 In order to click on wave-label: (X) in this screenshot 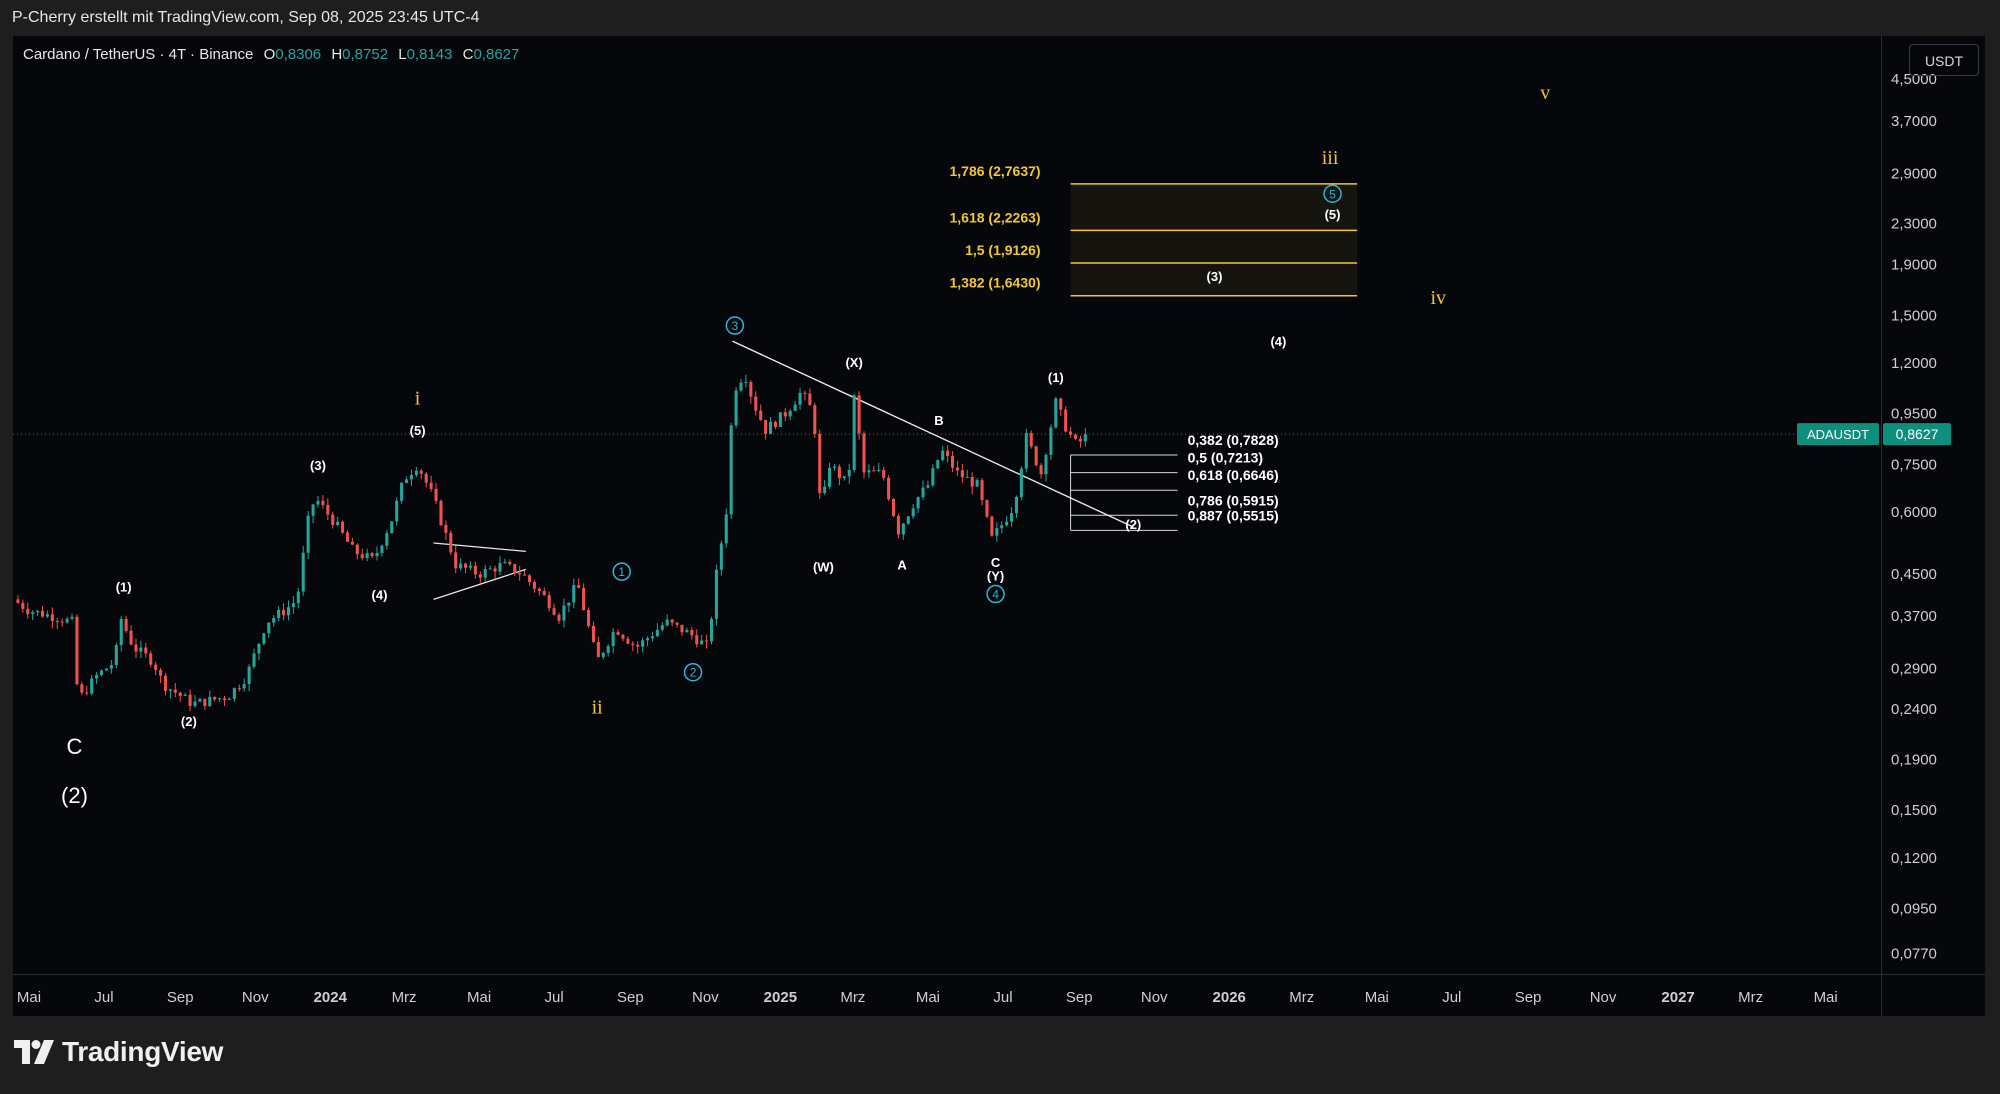, I will do `click(853, 362)`.